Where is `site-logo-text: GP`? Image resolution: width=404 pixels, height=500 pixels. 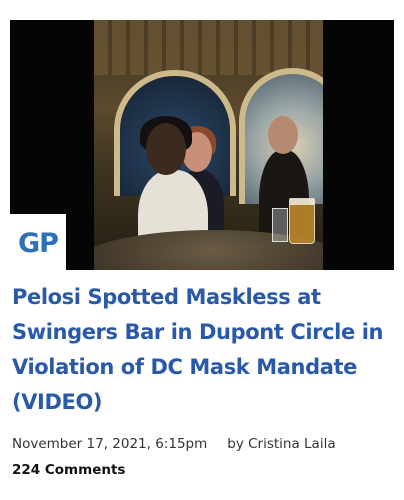
site-logo-text: GP is located at coordinates (38, 243).